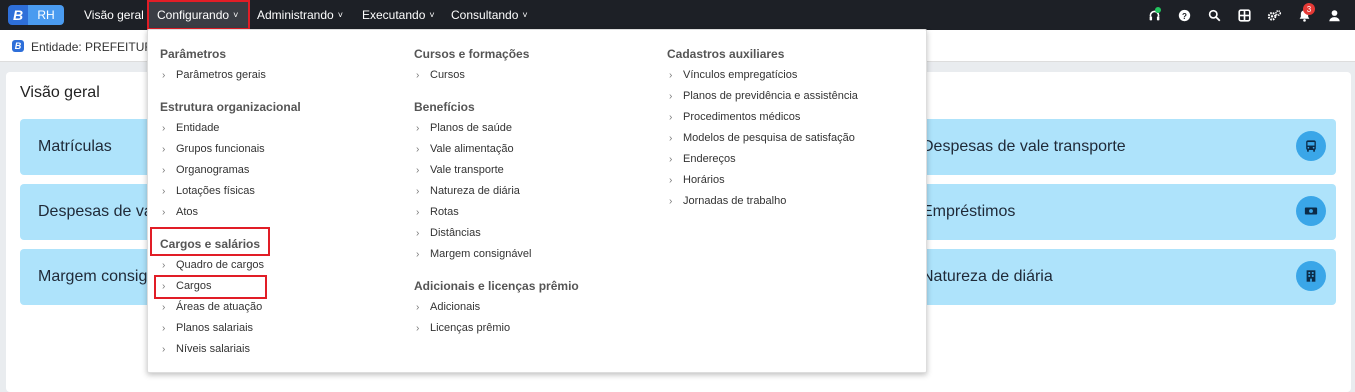 The height and width of the screenshot is (392, 1355). I want to click on menu-item-margem-consignavel: › Margem consignável, so click(474, 254).